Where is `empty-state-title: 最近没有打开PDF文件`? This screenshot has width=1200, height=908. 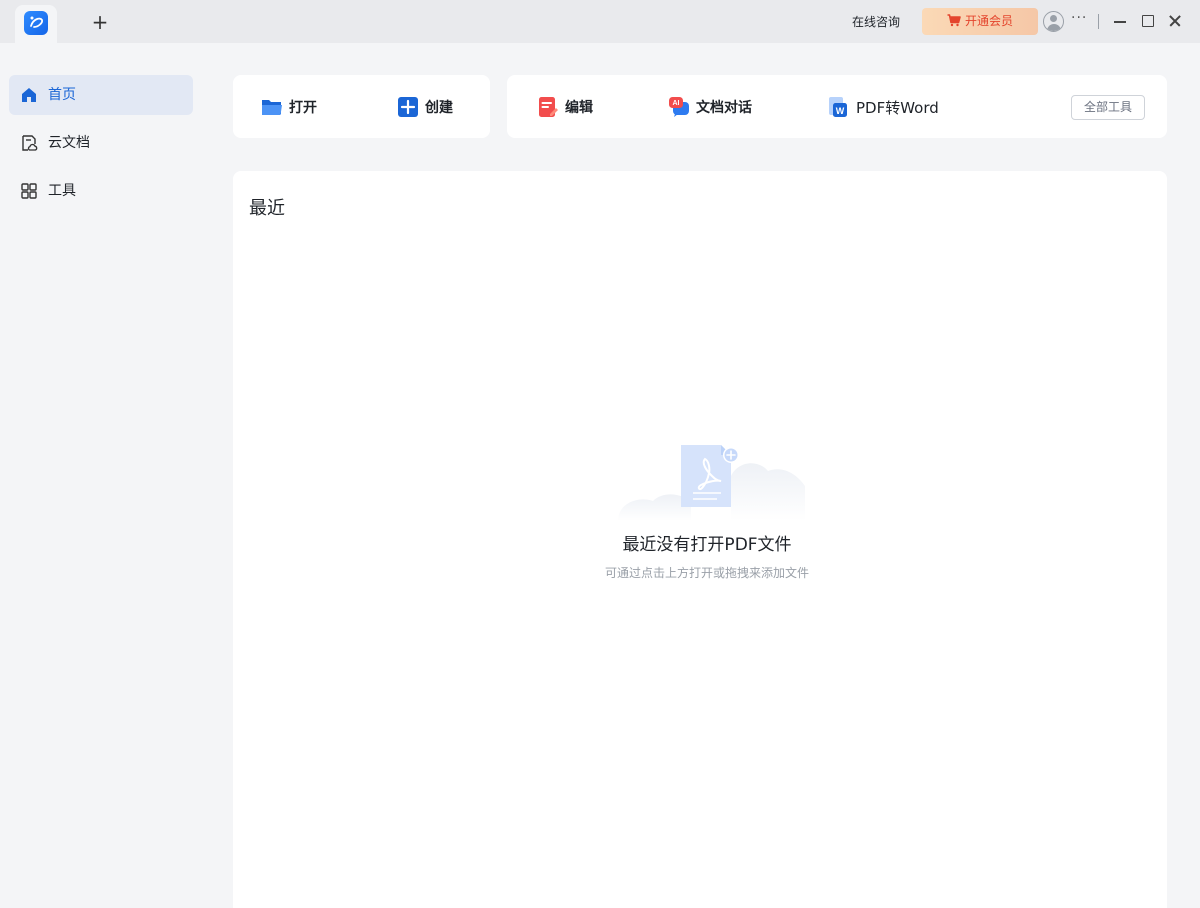 empty-state-title: 最近没有打开PDF文件 is located at coordinates (707, 545).